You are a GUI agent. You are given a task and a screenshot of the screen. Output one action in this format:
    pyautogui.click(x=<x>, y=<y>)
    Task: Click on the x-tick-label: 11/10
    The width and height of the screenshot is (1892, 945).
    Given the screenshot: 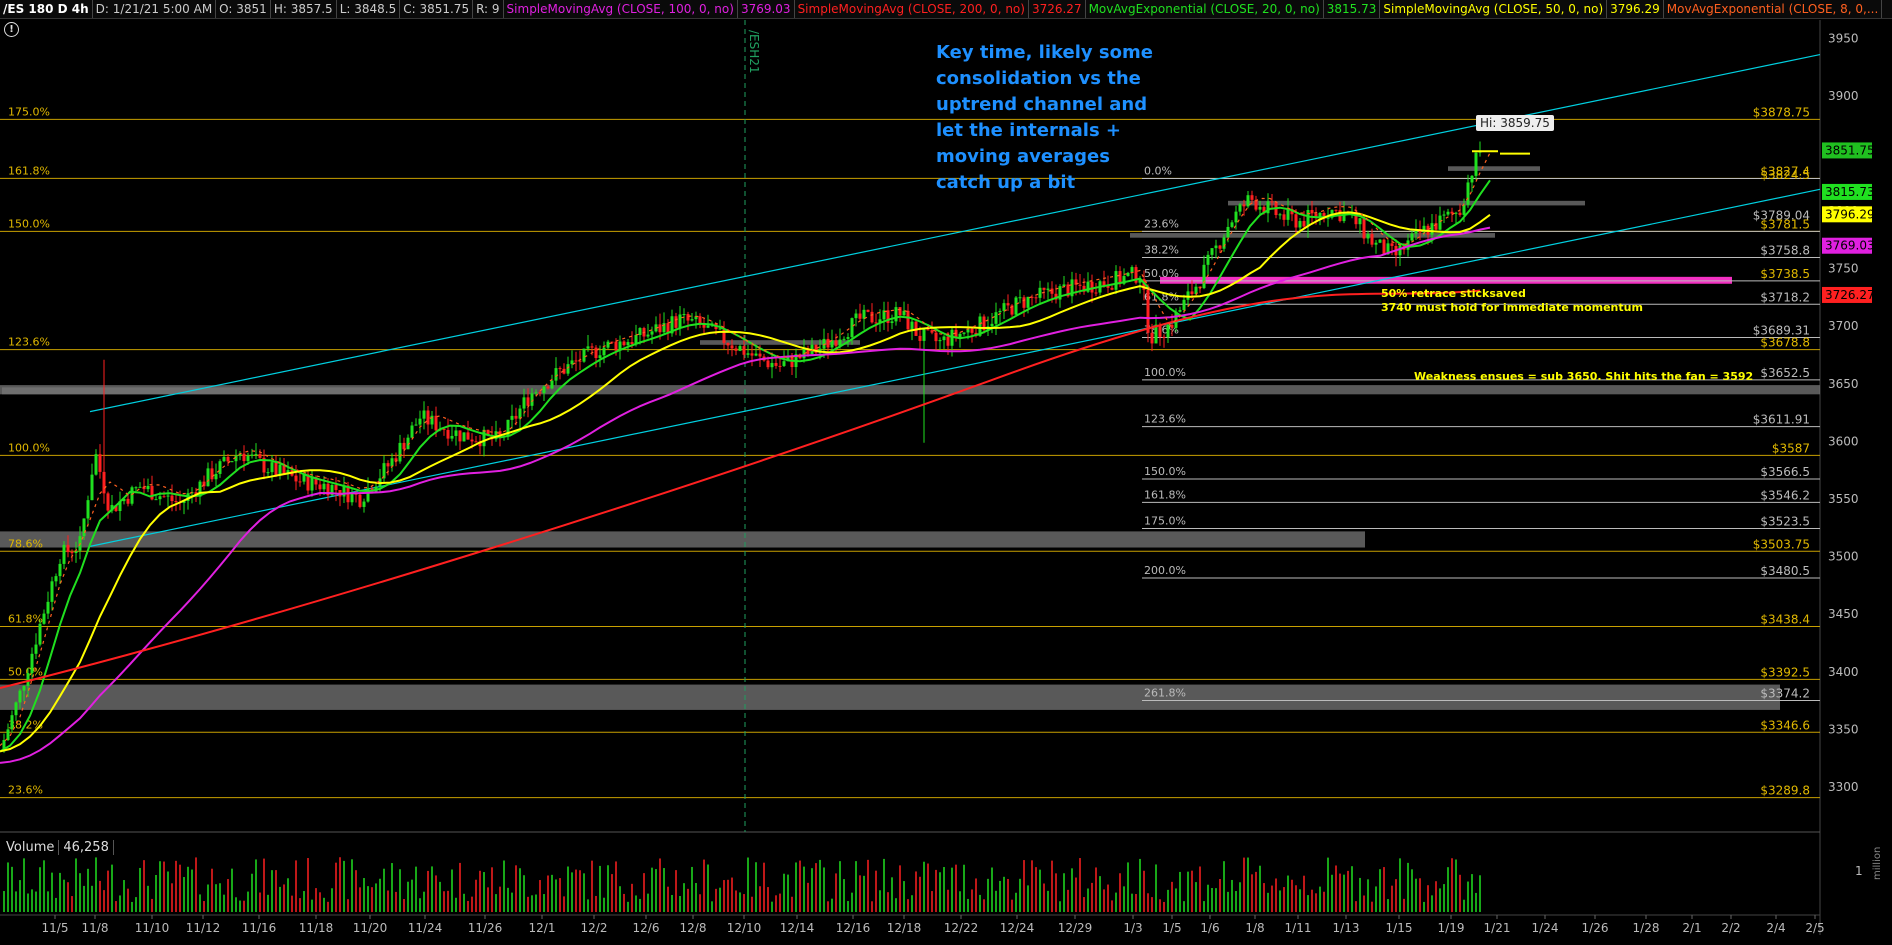 What is the action you would take?
    pyautogui.click(x=152, y=928)
    